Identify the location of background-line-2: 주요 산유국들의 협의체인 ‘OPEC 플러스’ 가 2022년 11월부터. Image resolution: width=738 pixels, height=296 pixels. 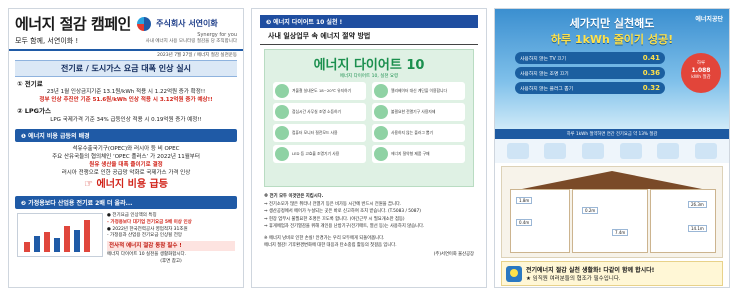
(126, 156).